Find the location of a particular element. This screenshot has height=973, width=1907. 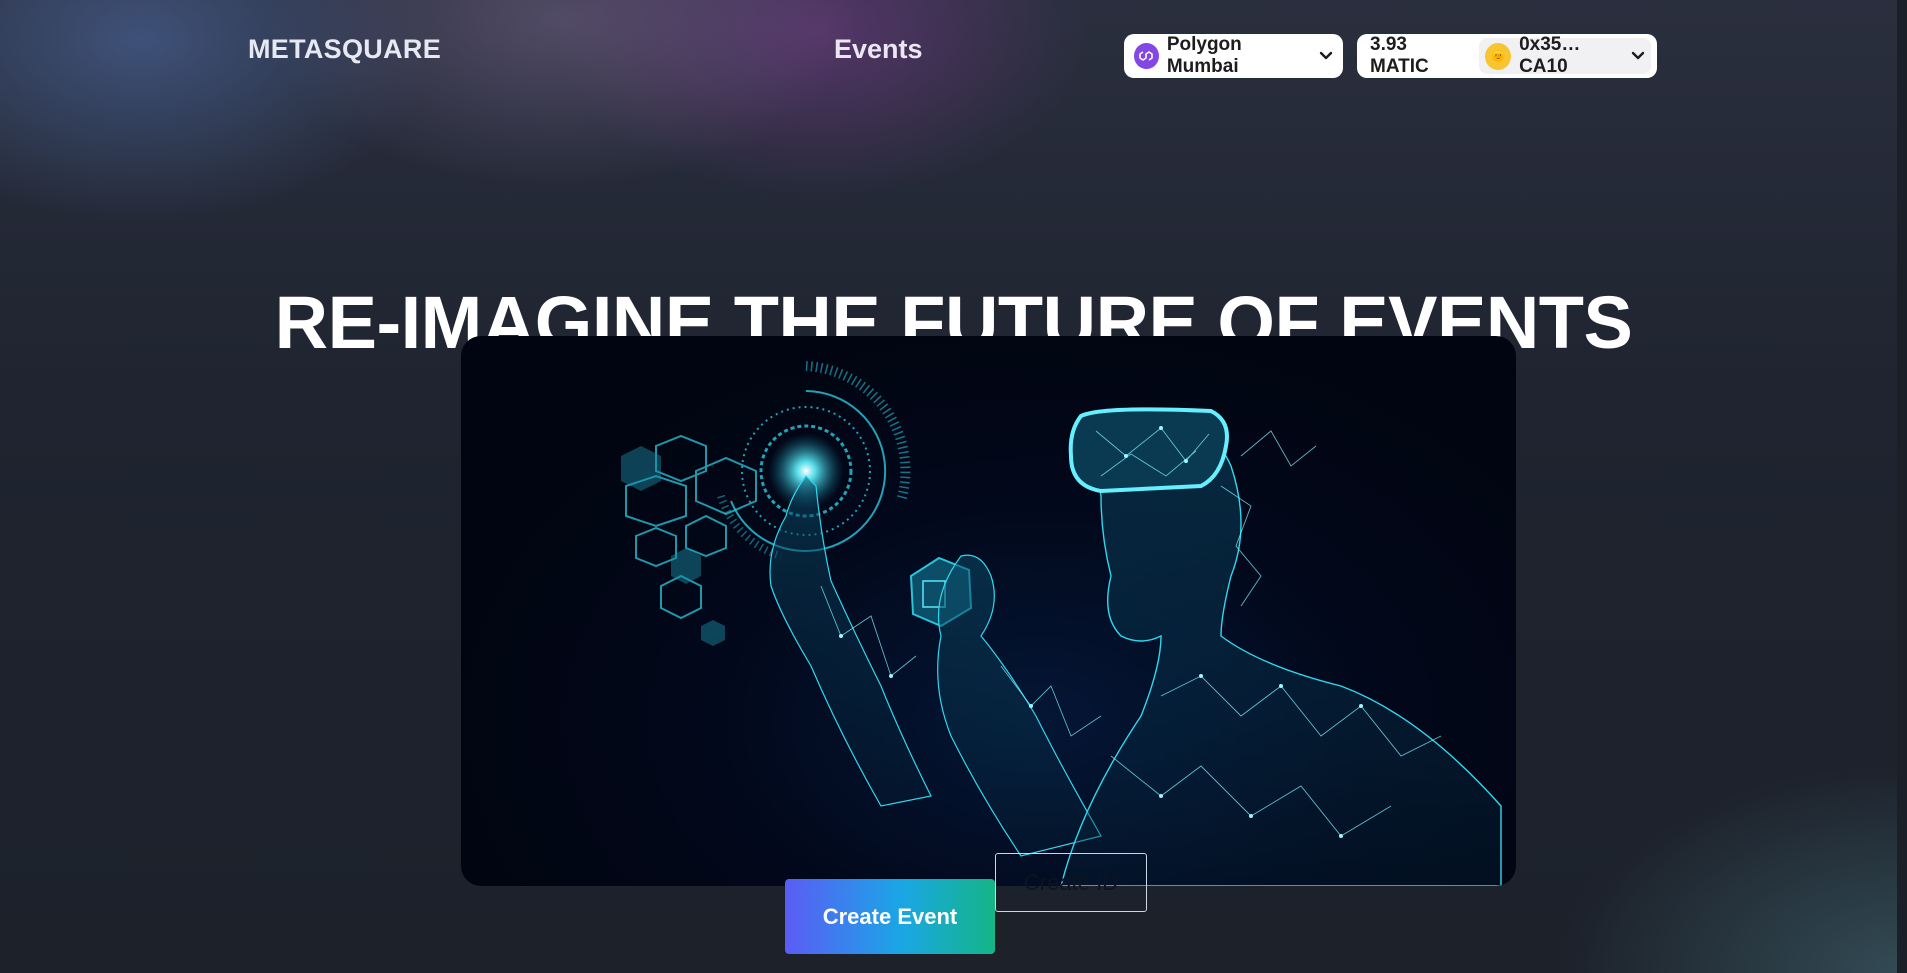

wallet-address: 0x35…CA10 is located at coordinates (1550, 55).